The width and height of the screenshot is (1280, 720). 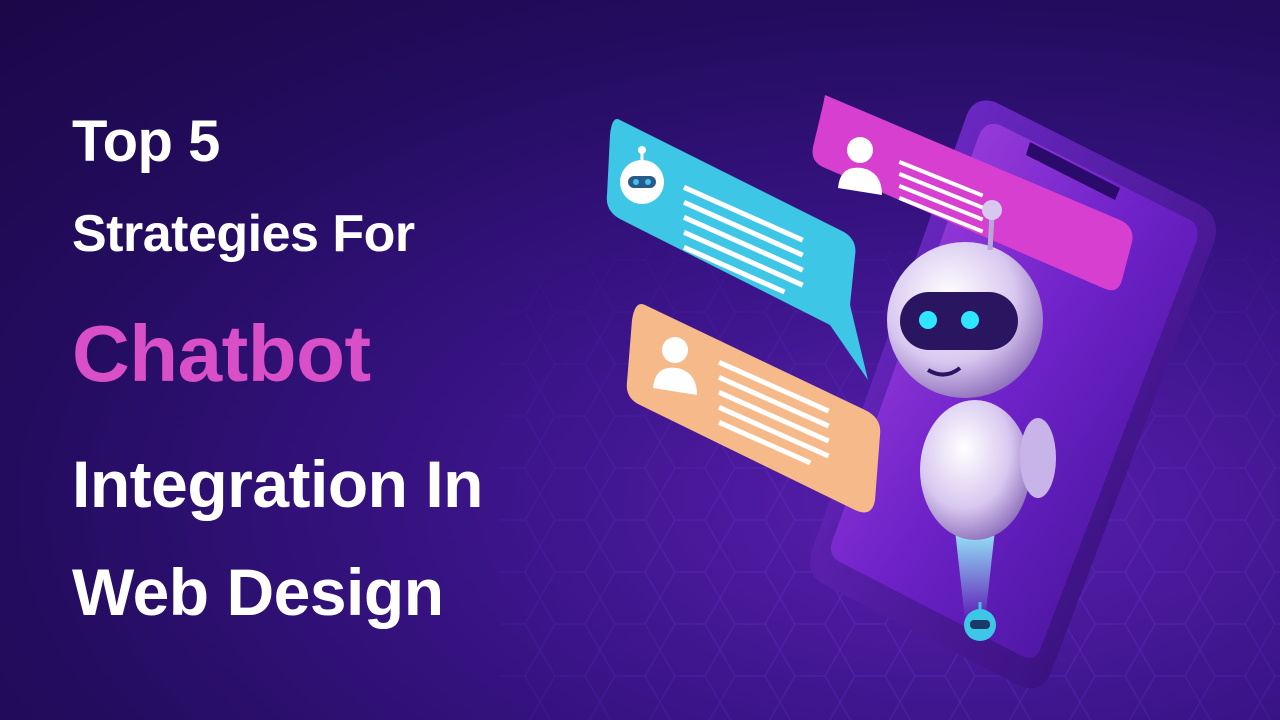 What do you see at coordinates (243, 234) in the screenshot?
I see `headline-line-2: Strategies For` at bounding box center [243, 234].